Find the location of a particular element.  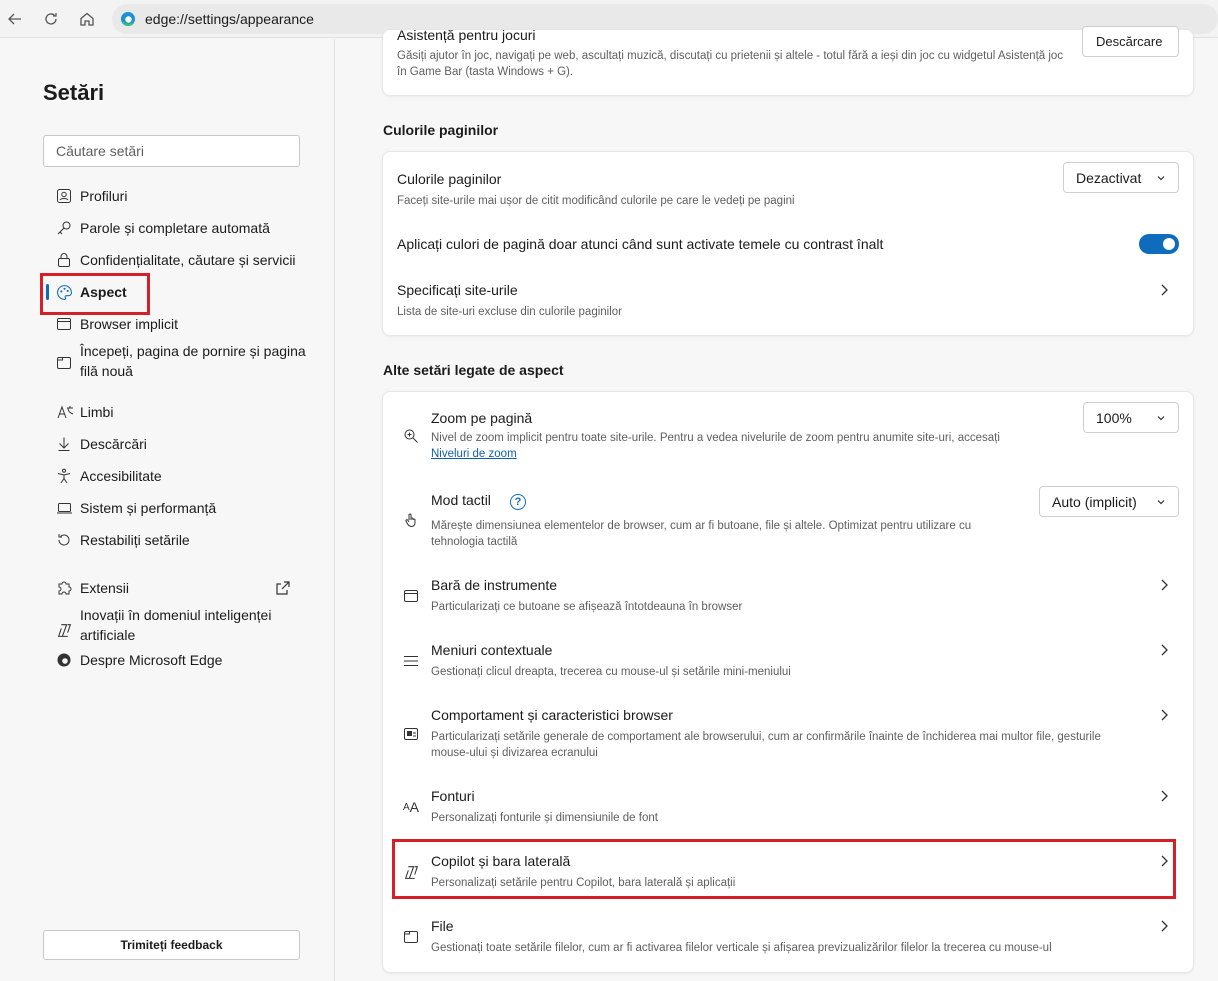

zoom-dropdown: 100% is located at coordinates (1131, 417).